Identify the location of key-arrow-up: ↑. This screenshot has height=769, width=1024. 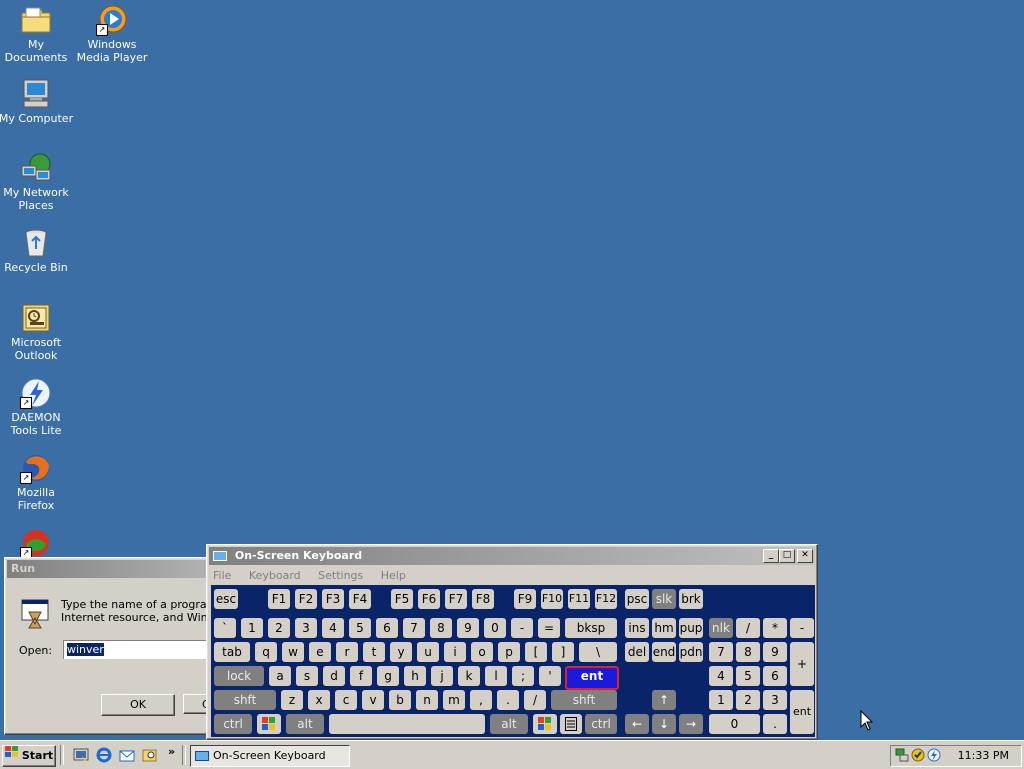
(664, 700).